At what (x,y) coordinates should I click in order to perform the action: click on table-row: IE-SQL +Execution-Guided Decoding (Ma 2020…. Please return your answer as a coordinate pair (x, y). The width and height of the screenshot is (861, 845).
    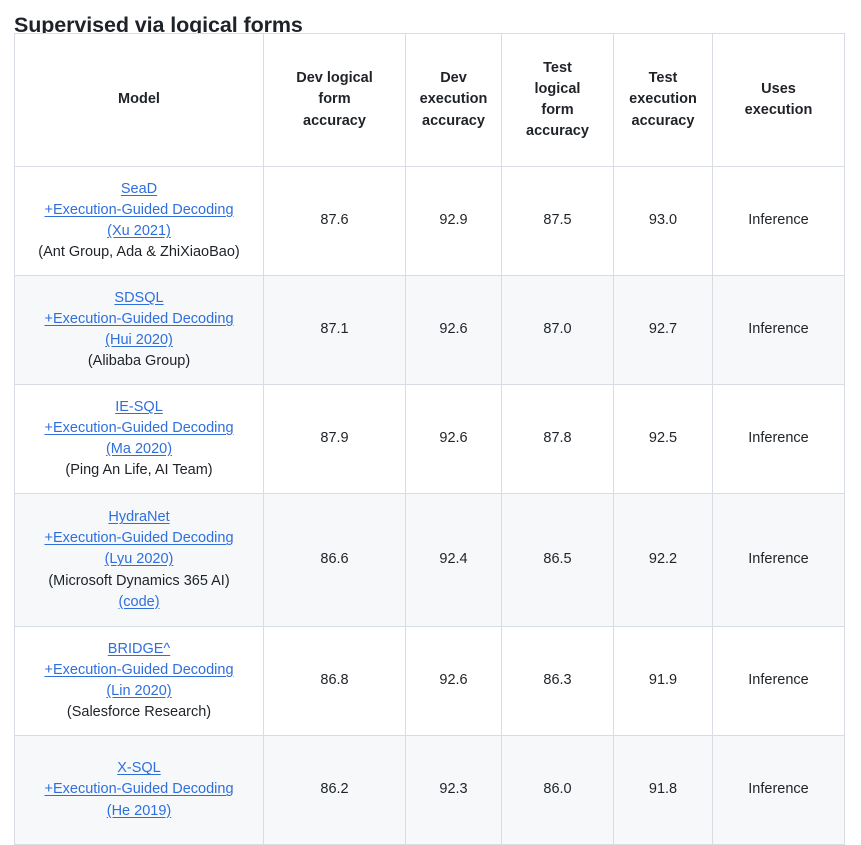
    Looking at the image, I should click on (429, 439).